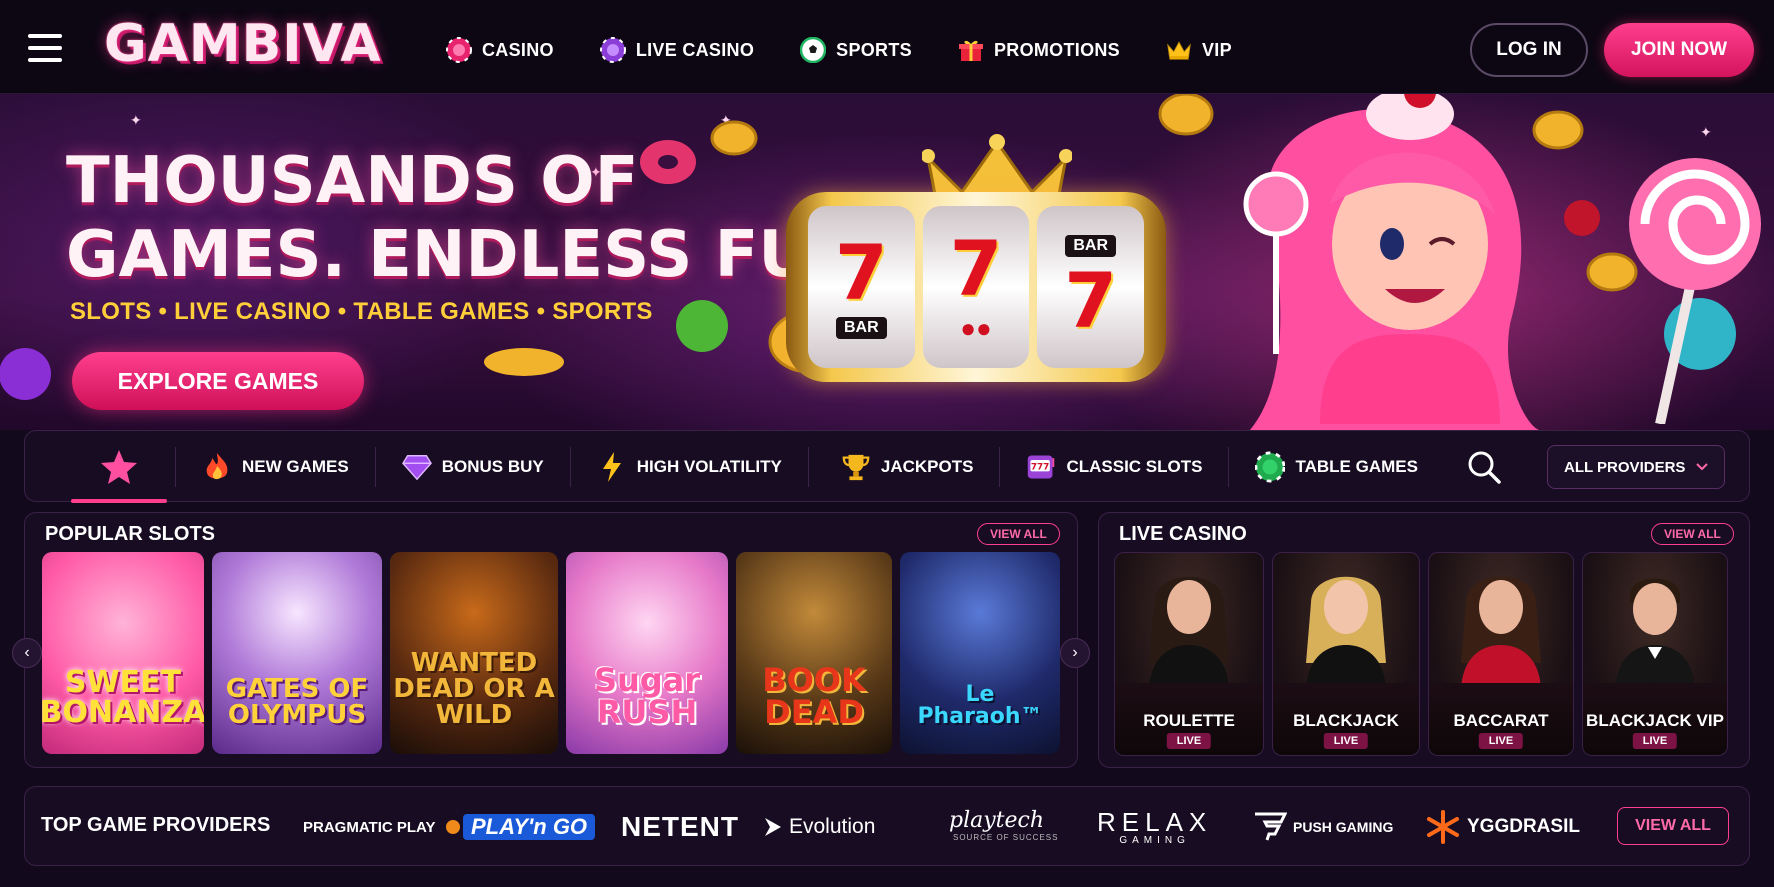 The image size is (1774, 887). Describe the element at coordinates (295, 466) in the screenshot. I see `tab-new-games-label: NEW GAMES` at that location.